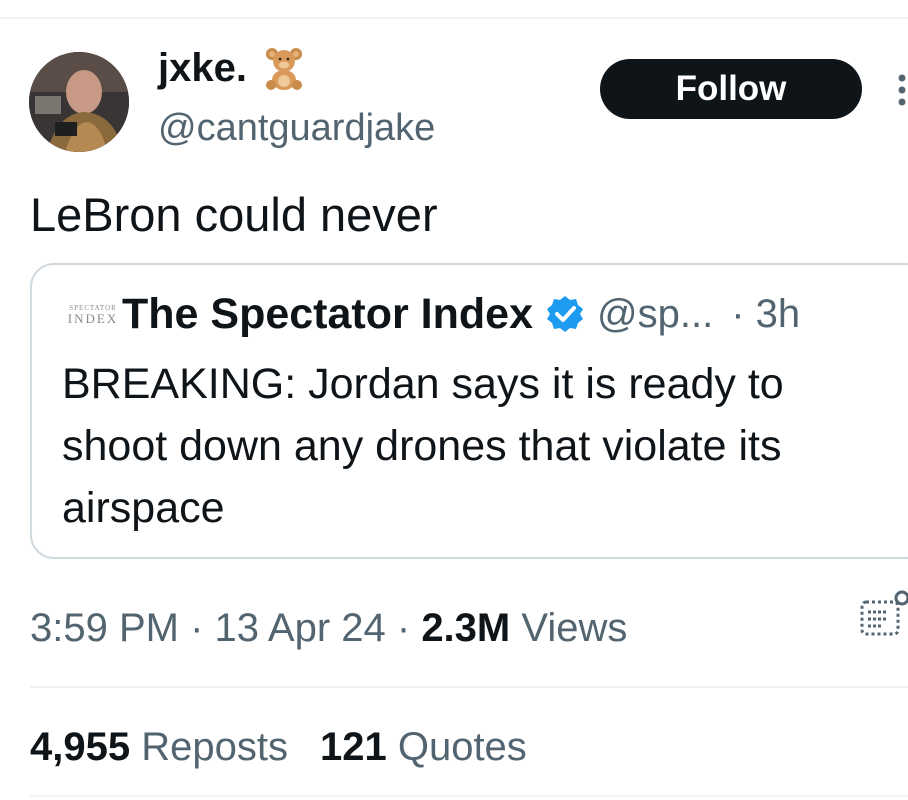  I want to click on author-display-name: jxke., so click(202, 68).